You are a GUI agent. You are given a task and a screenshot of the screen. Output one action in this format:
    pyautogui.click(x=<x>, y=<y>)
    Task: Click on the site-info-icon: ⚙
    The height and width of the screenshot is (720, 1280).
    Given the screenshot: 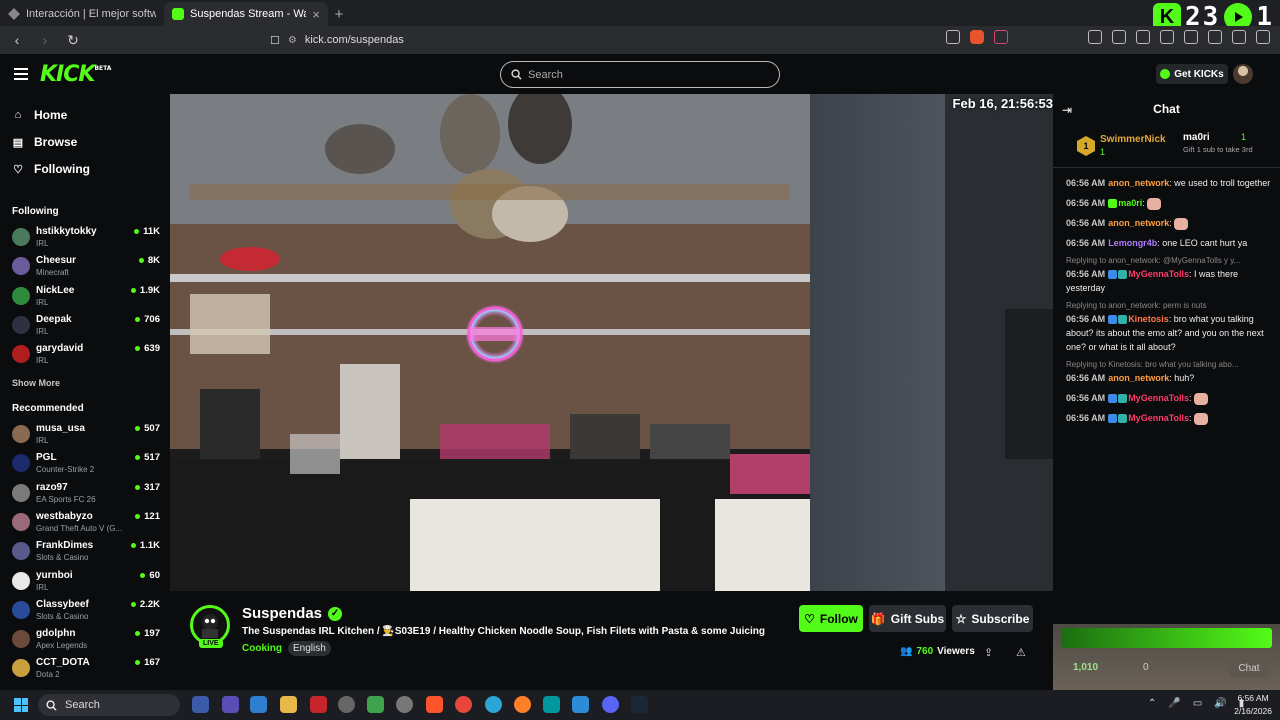 What is the action you would take?
    pyautogui.click(x=292, y=40)
    